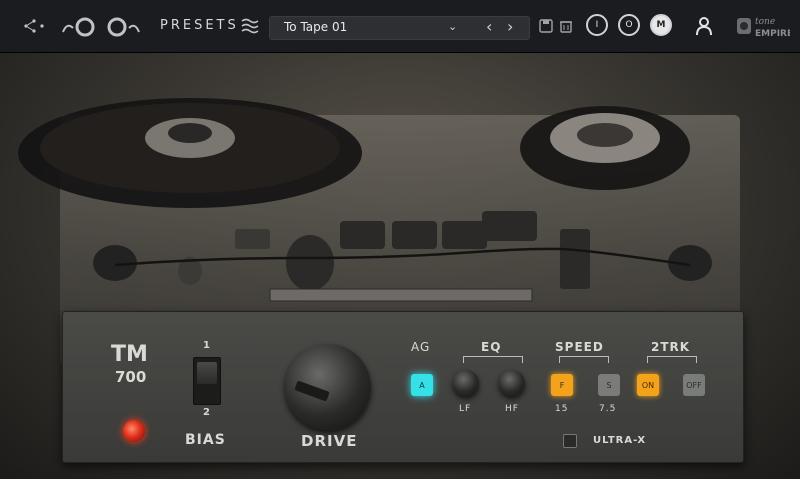  I want to click on mix-knob-label: M, so click(661, 25).